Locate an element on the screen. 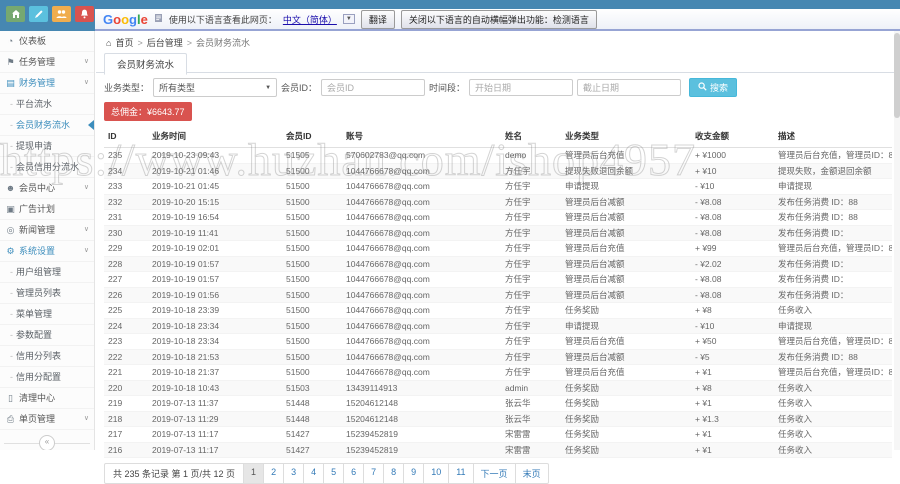 The image size is (900, 484). sidebar-collapse-toggle: « is located at coordinates (47, 442).